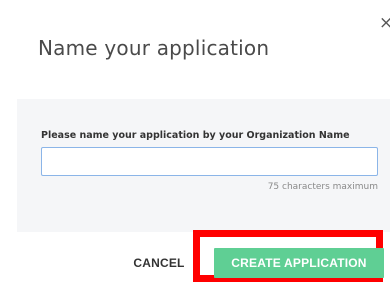  What do you see at coordinates (154, 48) in the screenshot?
I see `dialog-title: Name your application` at bounding box center [154, 48].